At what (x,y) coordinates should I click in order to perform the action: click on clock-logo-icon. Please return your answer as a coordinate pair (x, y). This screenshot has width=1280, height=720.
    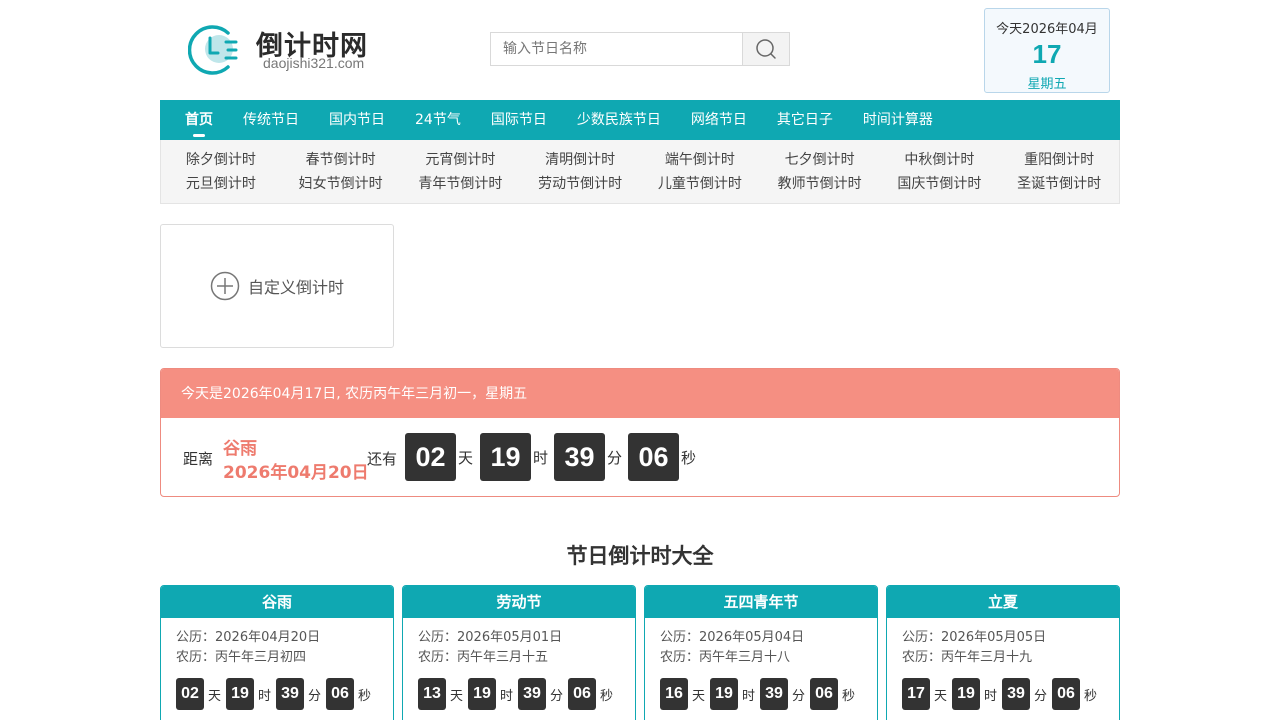
    Looking at the image, I should click on (213, 50).